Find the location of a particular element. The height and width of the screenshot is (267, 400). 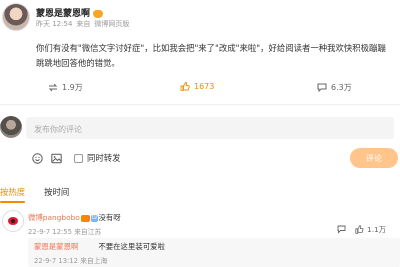

divider is located at coordinates (200, 104).